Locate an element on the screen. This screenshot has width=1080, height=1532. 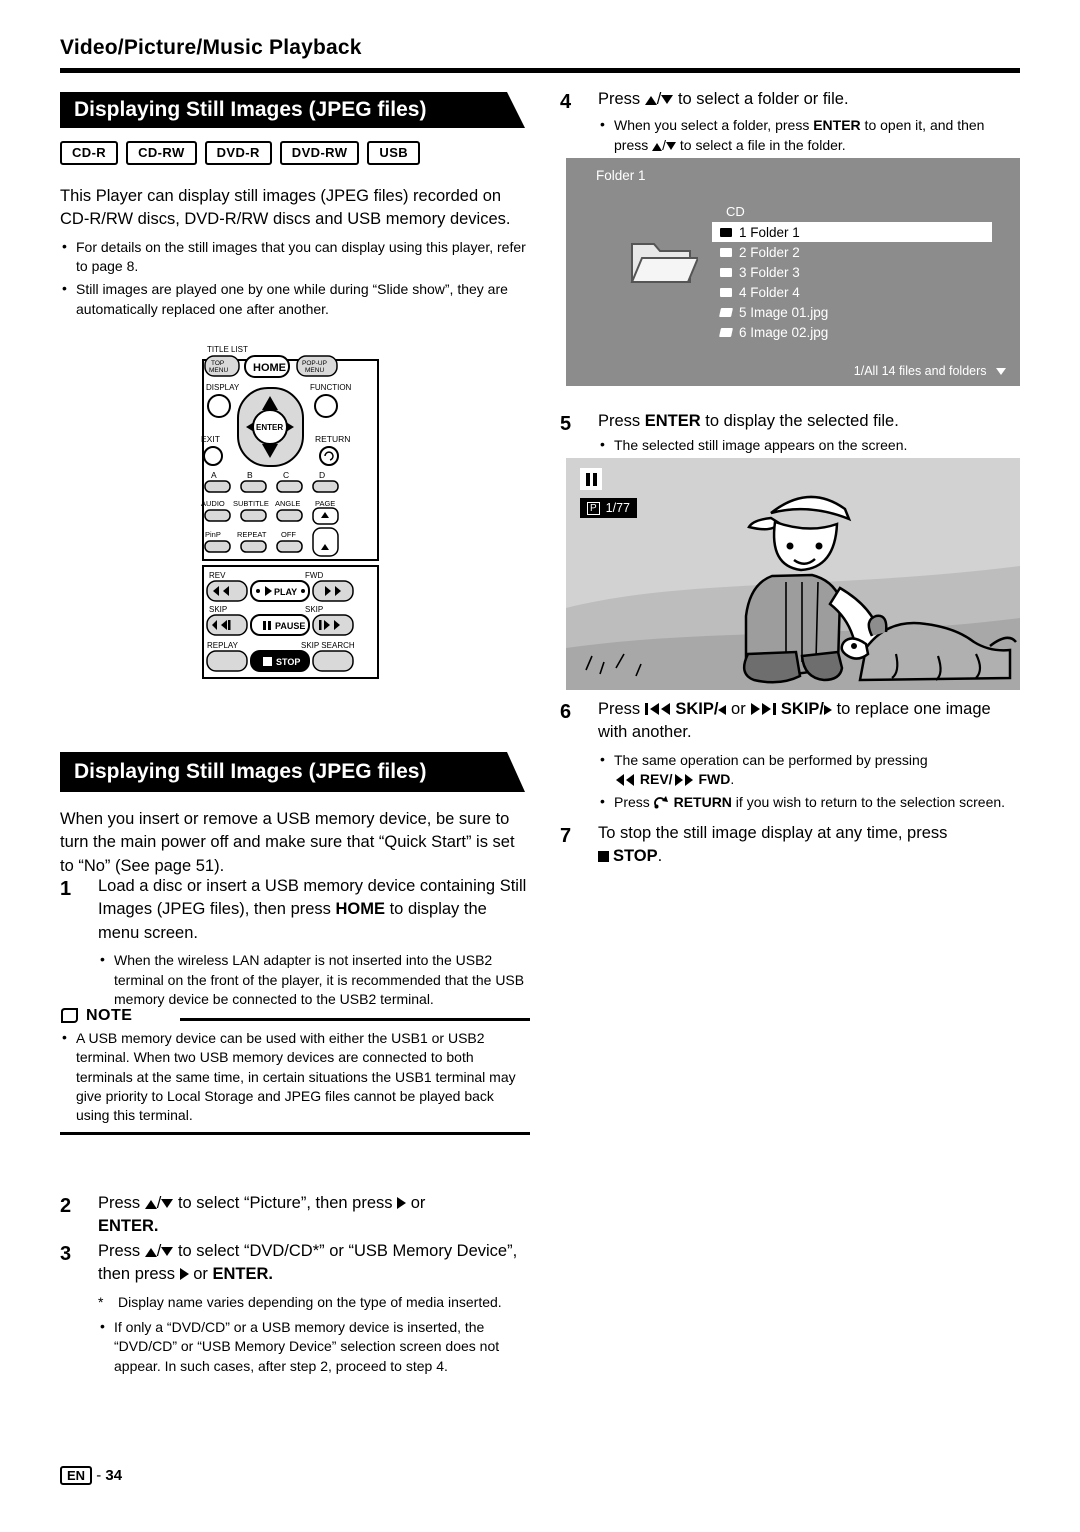
svg-text: TITLE LIST is located at coordinates (227, 349).